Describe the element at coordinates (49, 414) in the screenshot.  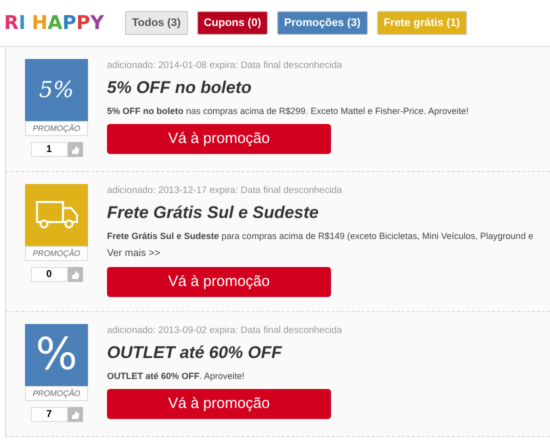
I see `vote-count: 7` at that location.